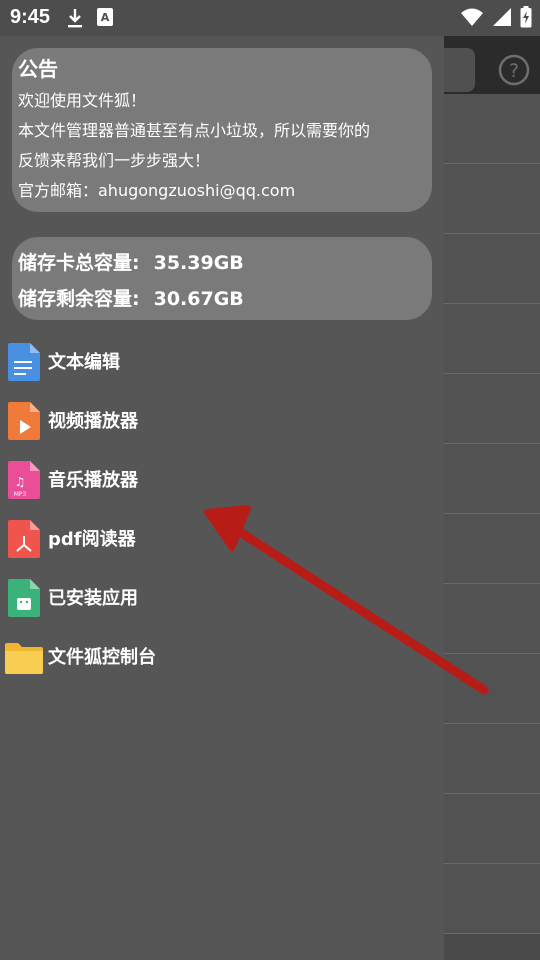  Describe the element at coordinates (20, 494) in the screenshot. I see `svg-text: MP3` at that location.